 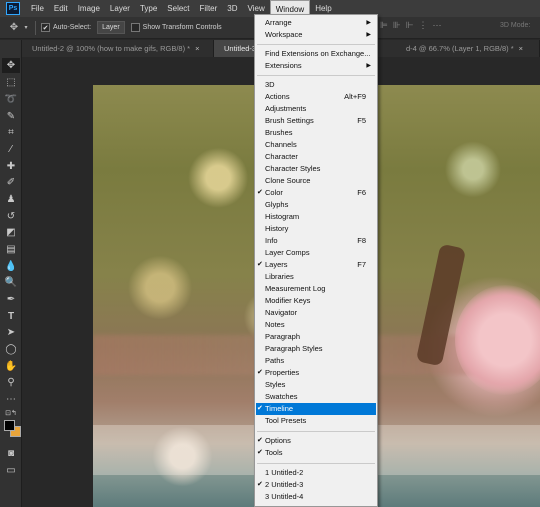 I want to click on menu-item-3d: 3D, so click(x=316, y=85).